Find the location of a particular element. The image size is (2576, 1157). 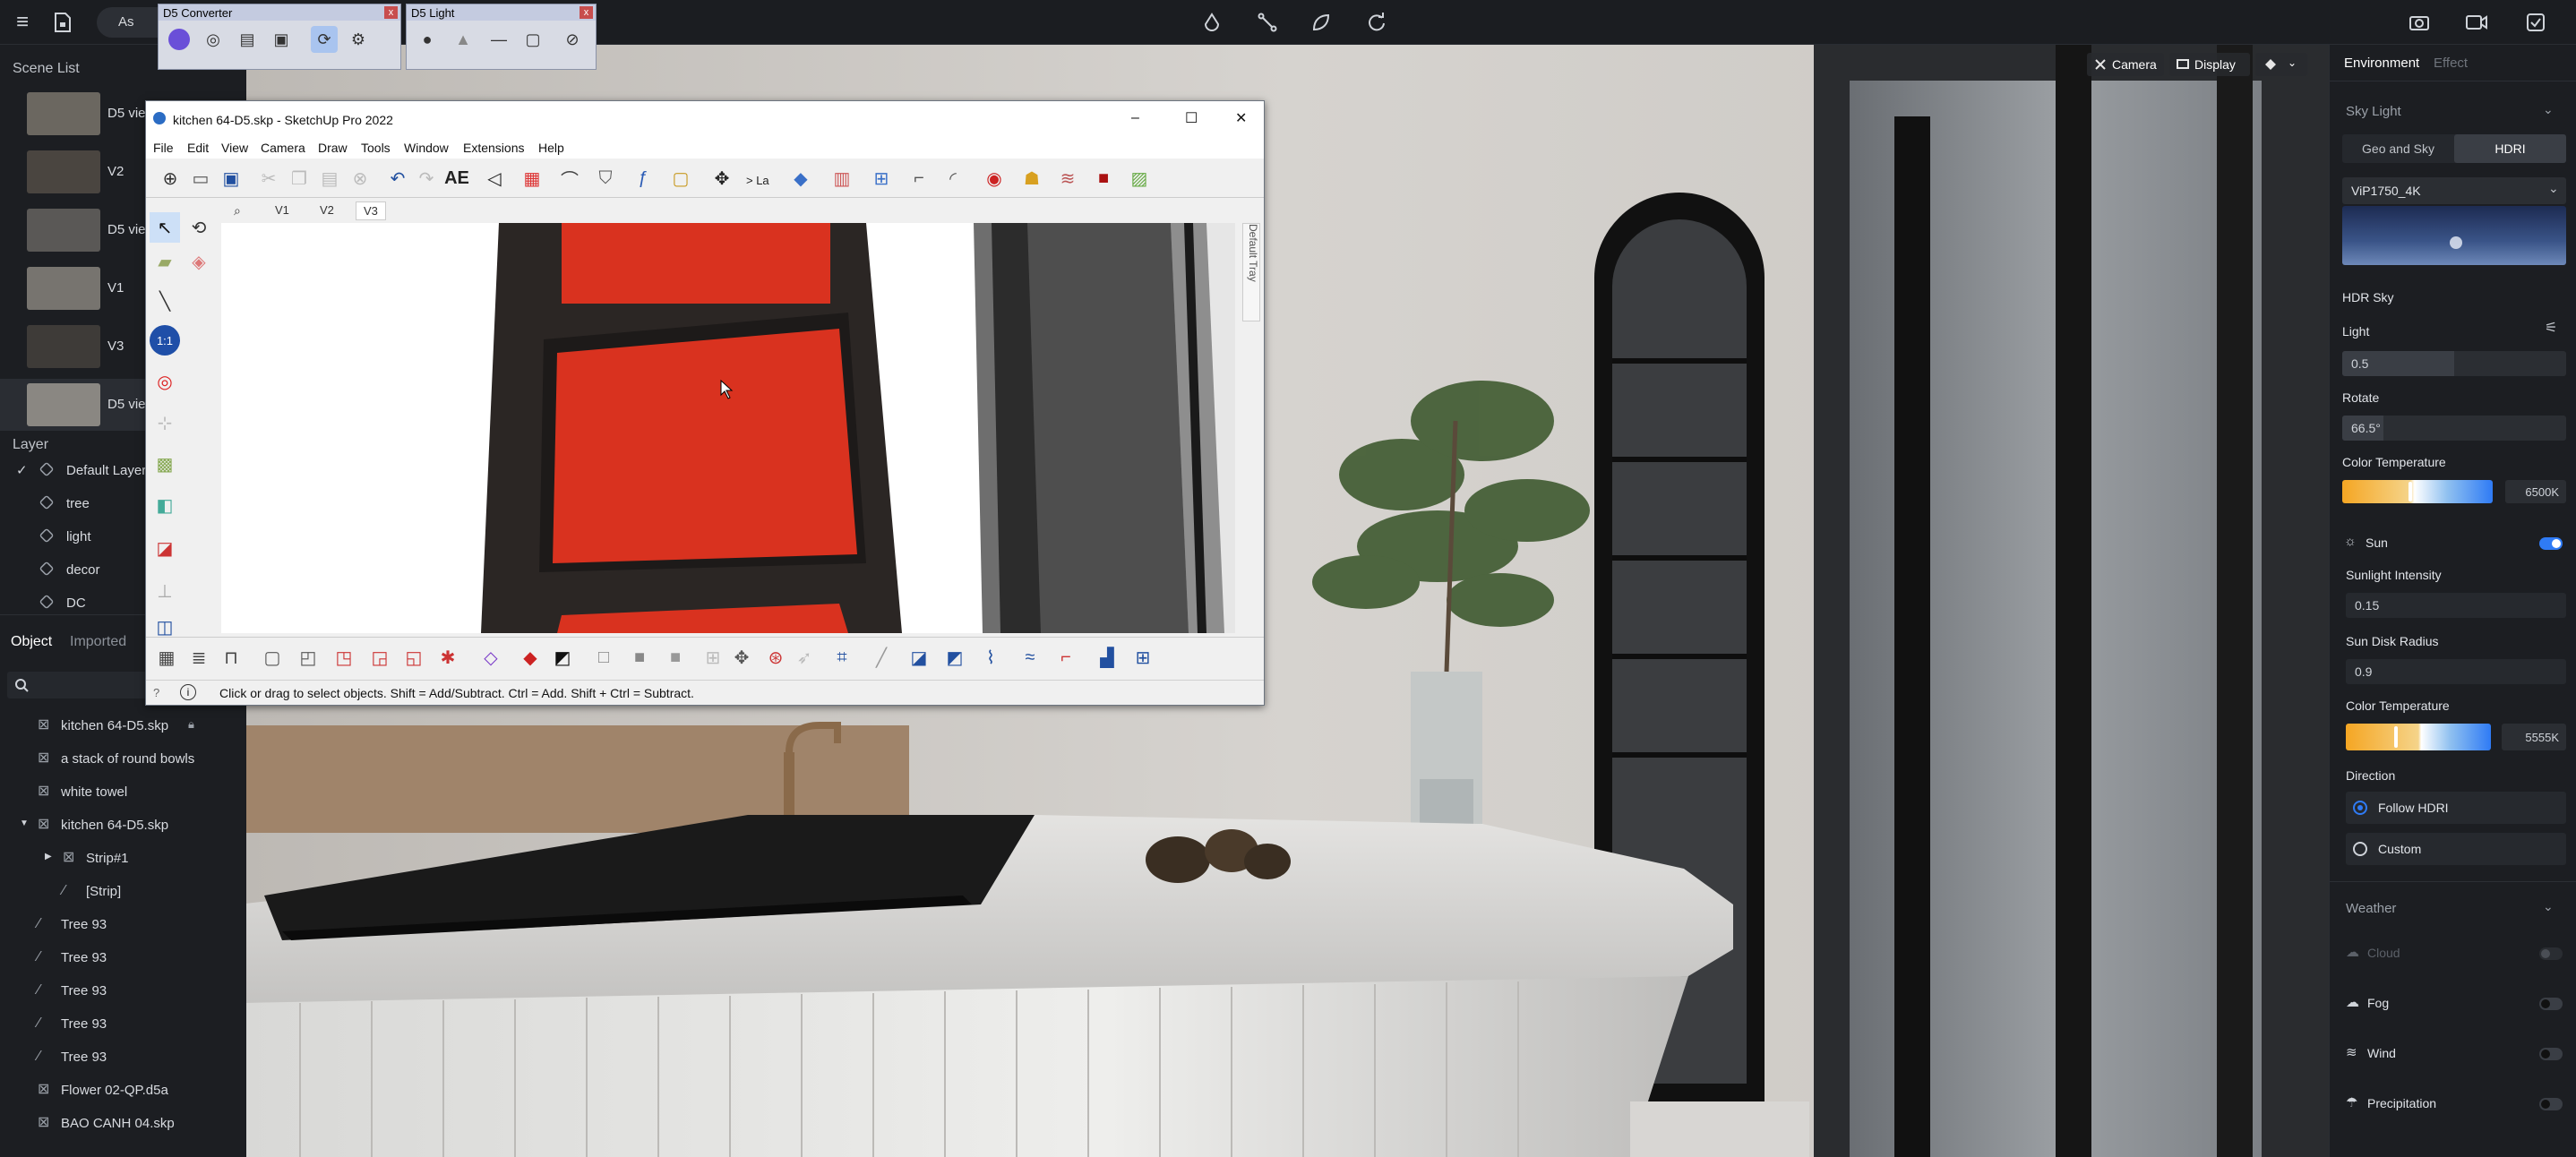

sun-toggle is located at coordinates (2551, 543).